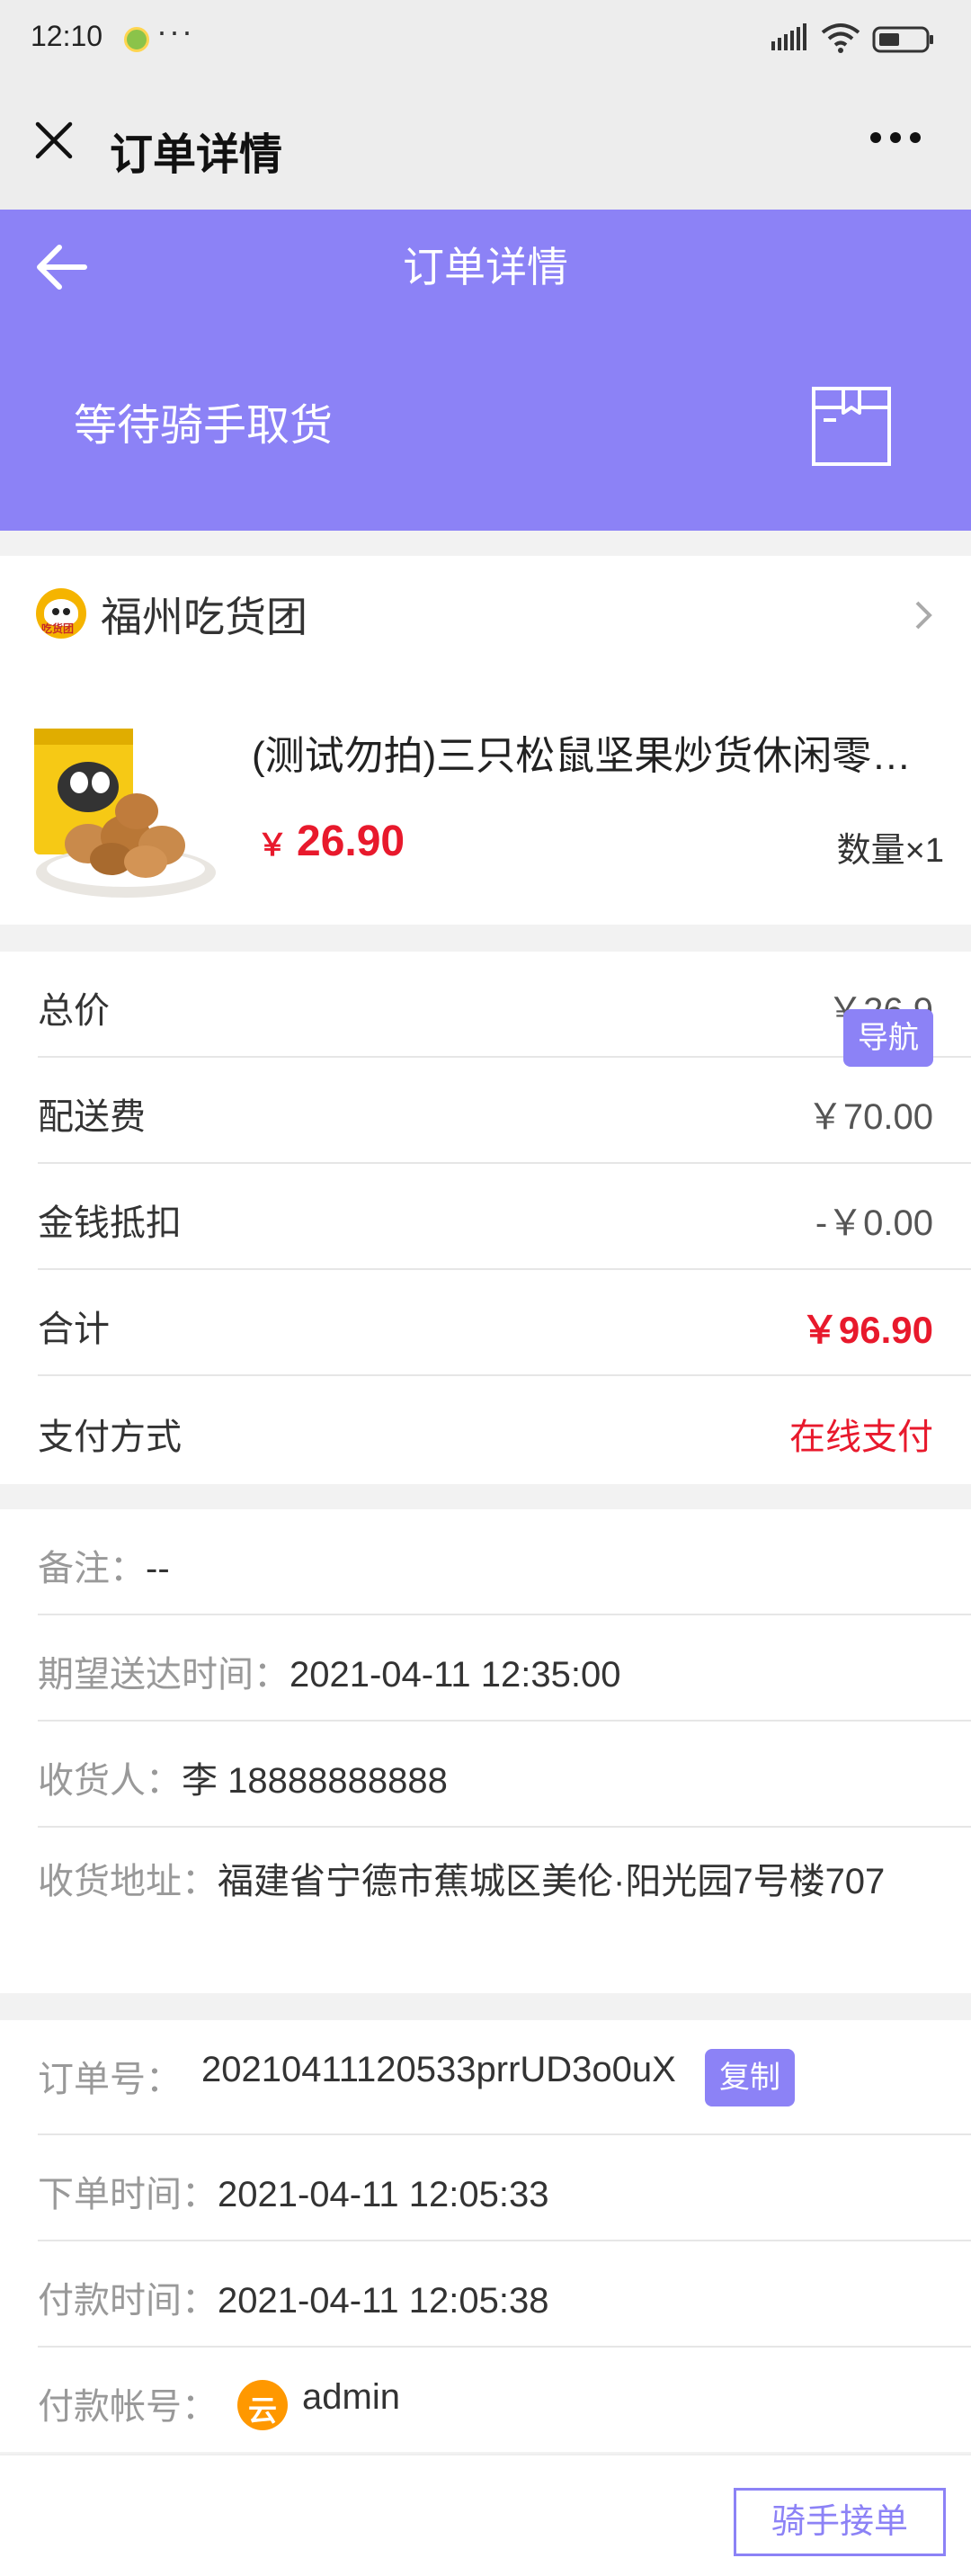 This screenshot has height=2576, width=971. I want to click on package-box-icon, so click(851, 426).